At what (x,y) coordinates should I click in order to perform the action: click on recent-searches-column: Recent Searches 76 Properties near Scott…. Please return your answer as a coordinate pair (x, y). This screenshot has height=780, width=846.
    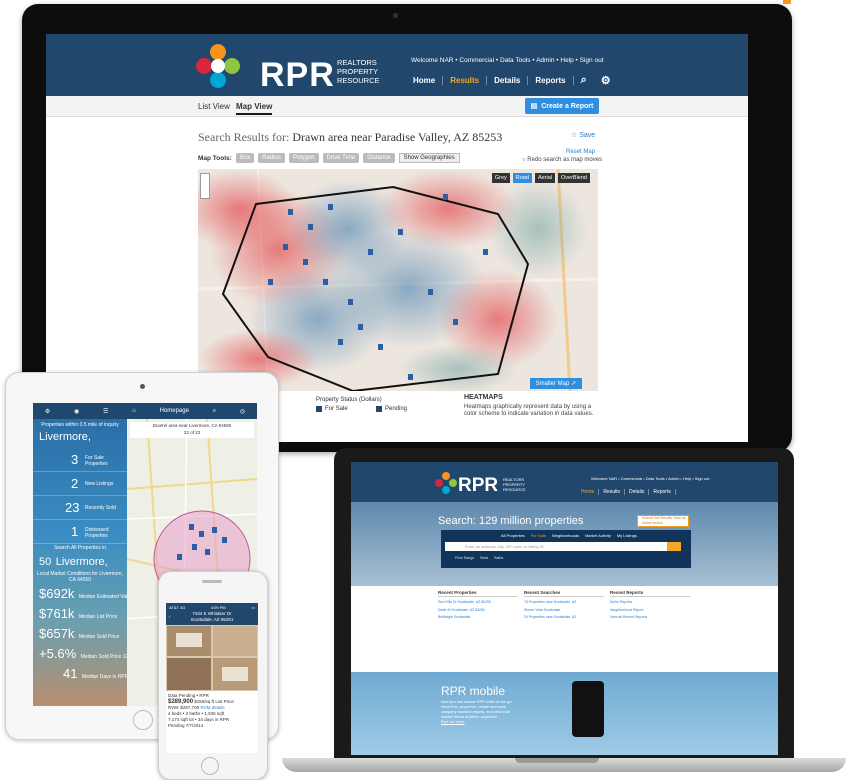
    Looking at the image, I should click on (564, 629).